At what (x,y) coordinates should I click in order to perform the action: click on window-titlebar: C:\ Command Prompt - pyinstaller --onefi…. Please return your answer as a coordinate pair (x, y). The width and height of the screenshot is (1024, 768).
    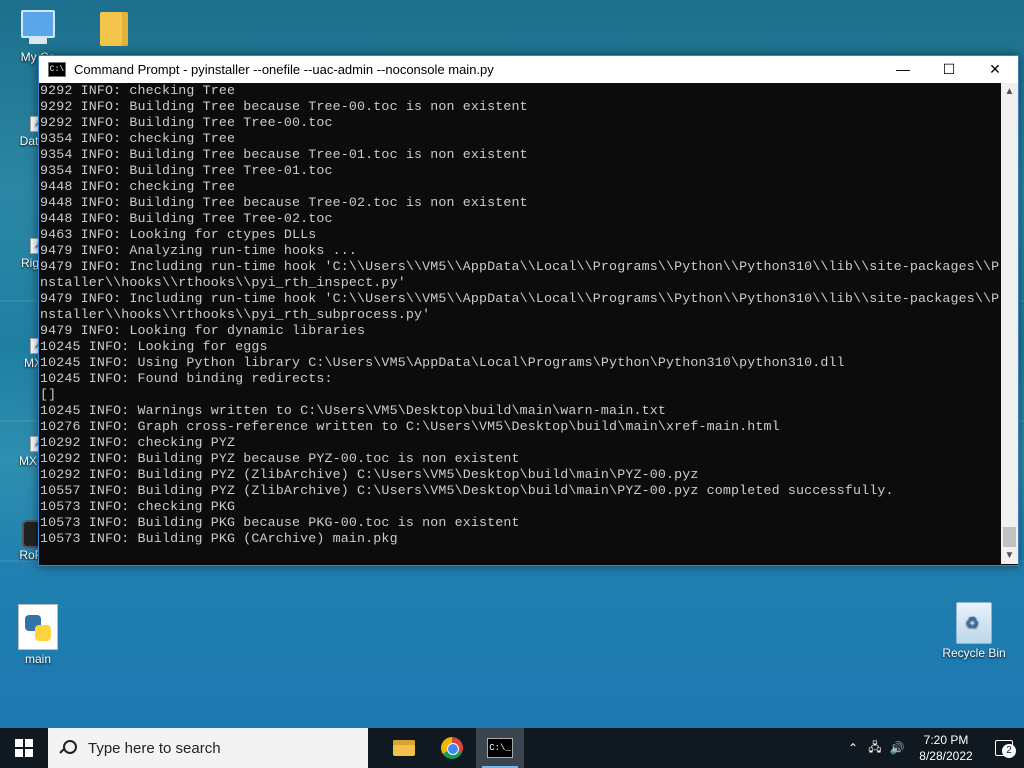
    Looking at the image, I should click on (528, 69).